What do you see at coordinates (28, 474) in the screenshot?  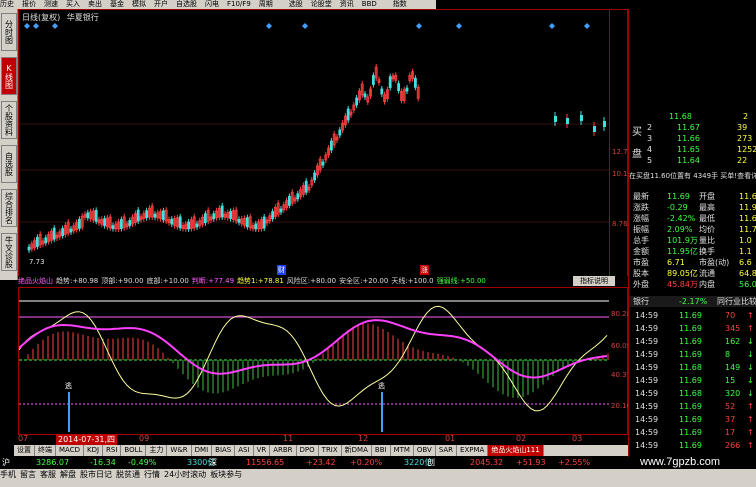 I see `bottom-menu-item: 留言` at bounding box center [28, 474].